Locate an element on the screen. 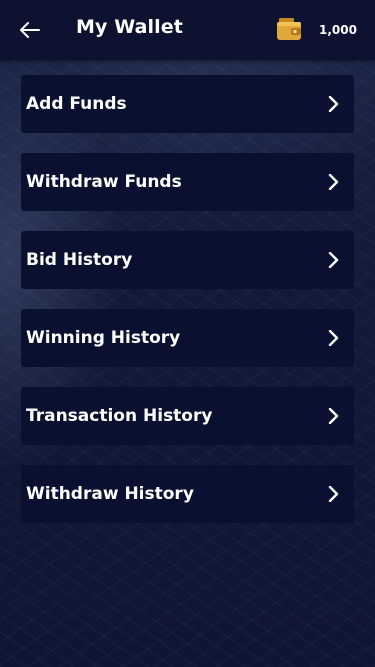  wallet-balance: 1,000 is located at coordinates (338, 30).